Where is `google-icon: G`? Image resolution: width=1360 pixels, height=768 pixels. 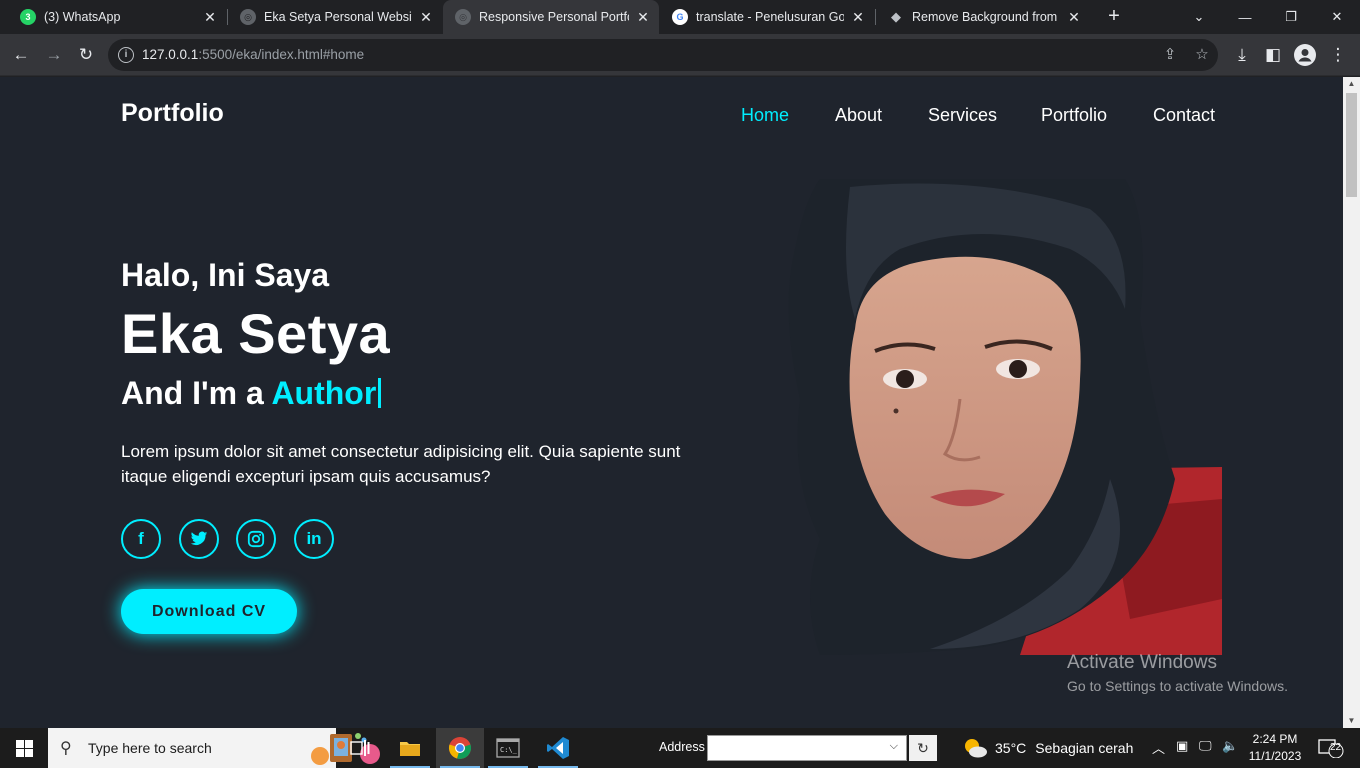
google-icon: G is located at coordinates (680, 17).